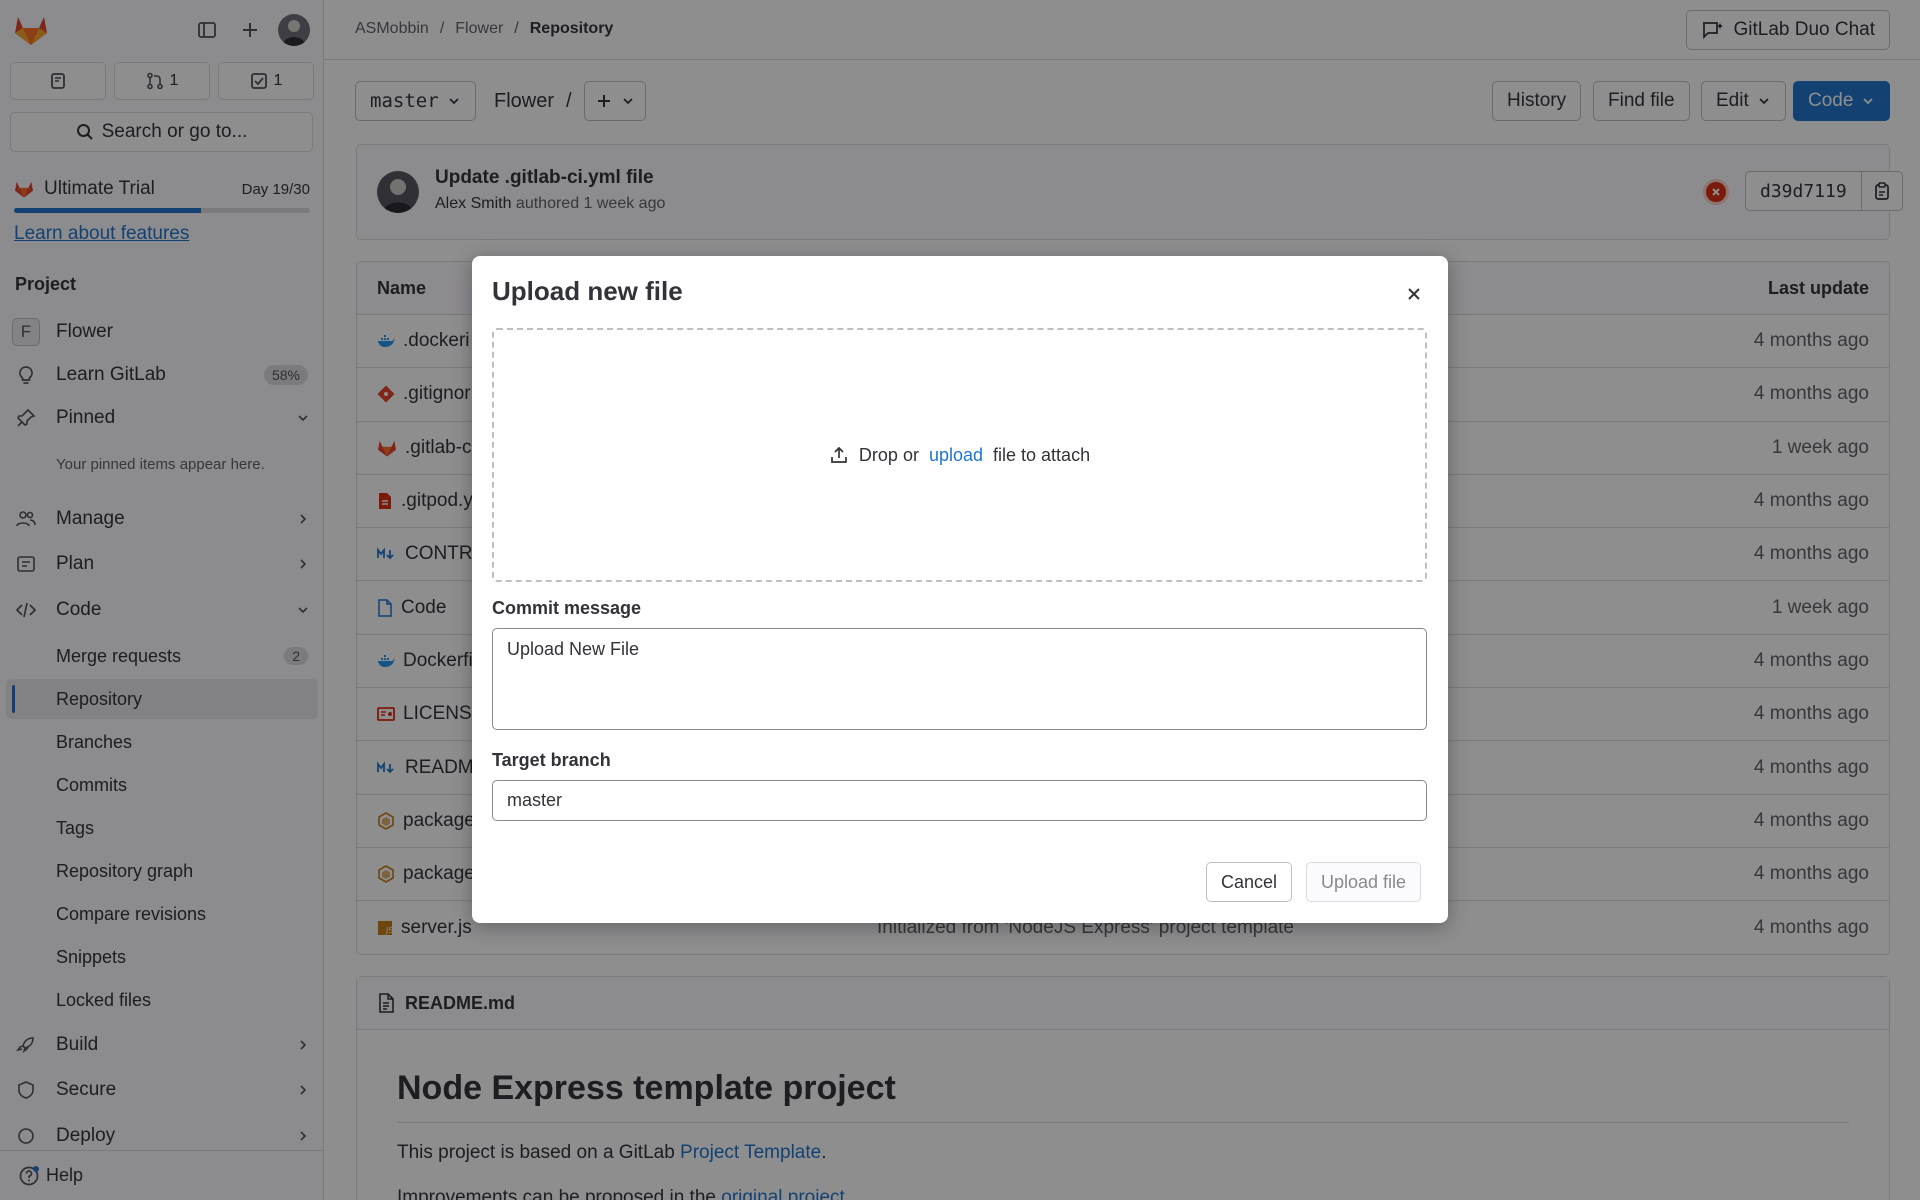 The height and width of the screenshot is (1200, 1920). What do you see at coordinates (567, 608) in the screenshot?
I see `commit-message-label: Commit message` at bounding box center [567, 608].